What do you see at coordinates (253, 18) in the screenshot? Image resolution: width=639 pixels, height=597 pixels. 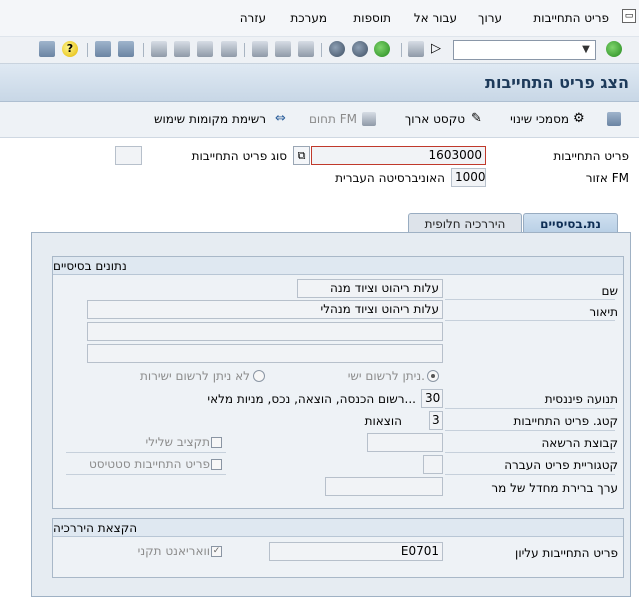 I see `menu-help: עזרה` at bounding box center [253, 18].